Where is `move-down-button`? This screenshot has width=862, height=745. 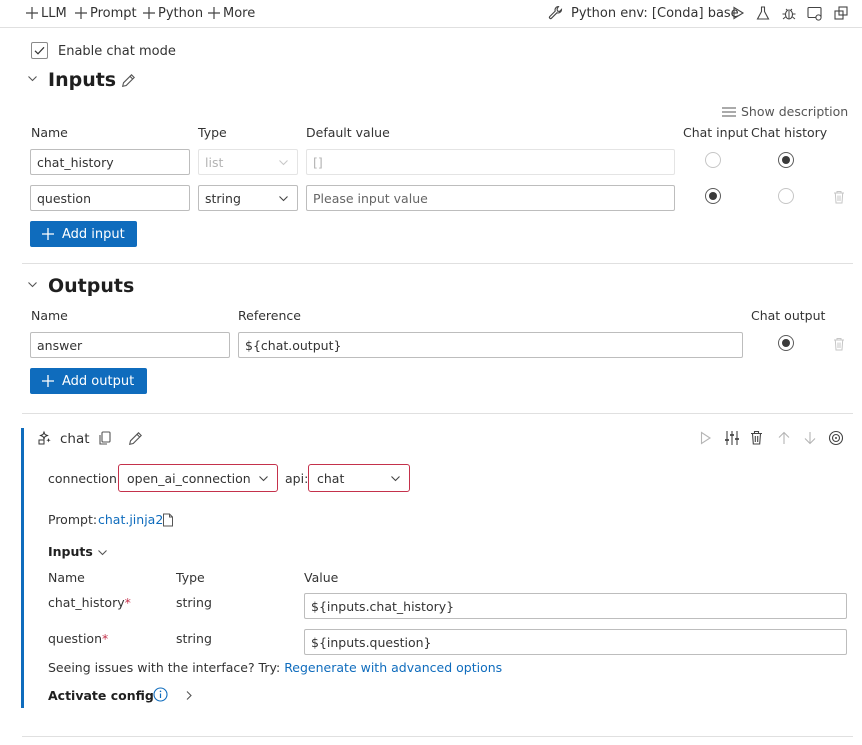
move-down-button is located at coordinates (810, 438).